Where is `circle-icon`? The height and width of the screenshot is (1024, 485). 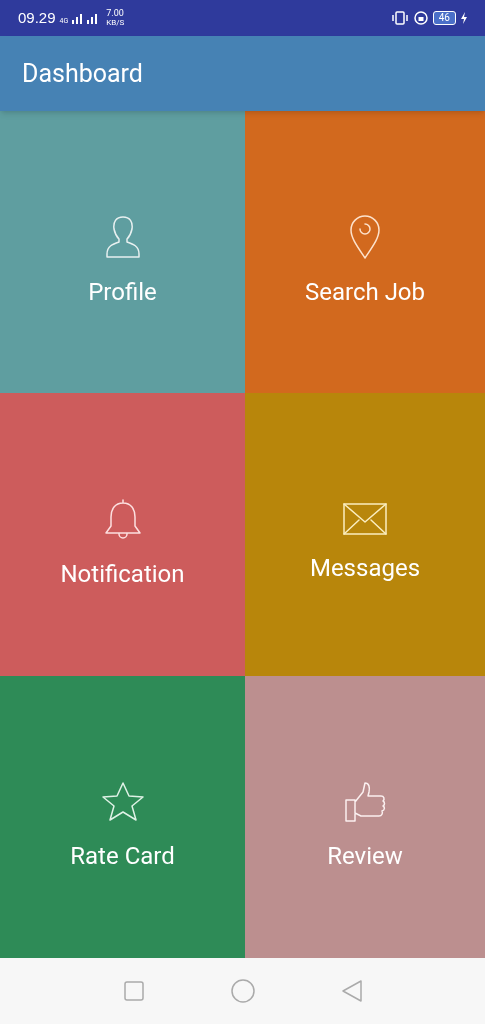
circle-icon is located at coordinates (242, 991).